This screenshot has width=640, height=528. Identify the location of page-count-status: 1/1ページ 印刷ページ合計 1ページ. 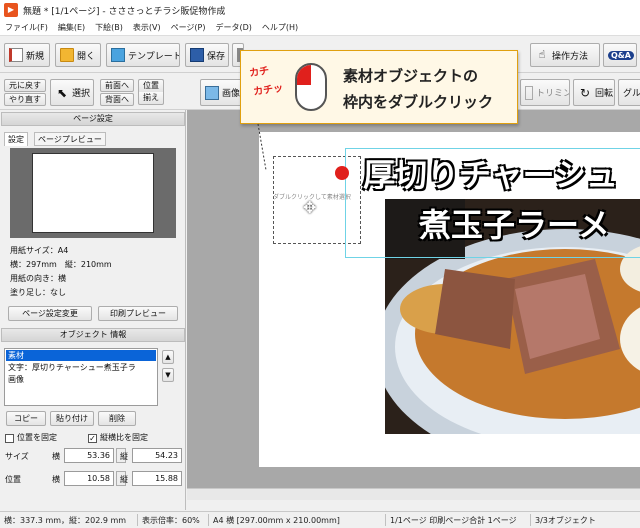
(453, 520).